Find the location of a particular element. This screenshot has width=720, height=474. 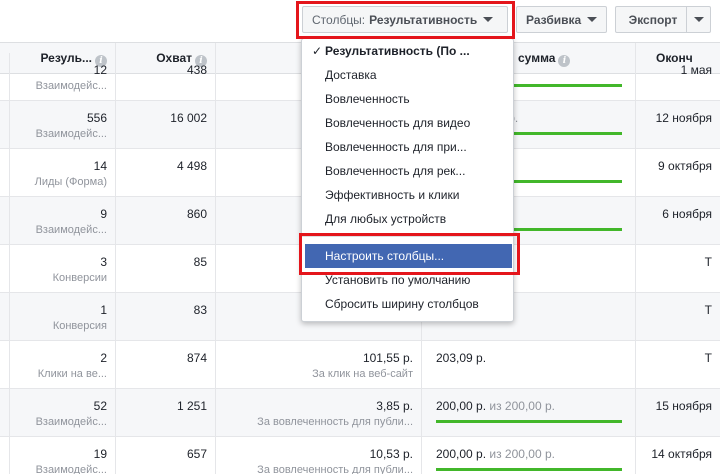

end-date-cell: 15 ноября is located at coordinates (678, 412).